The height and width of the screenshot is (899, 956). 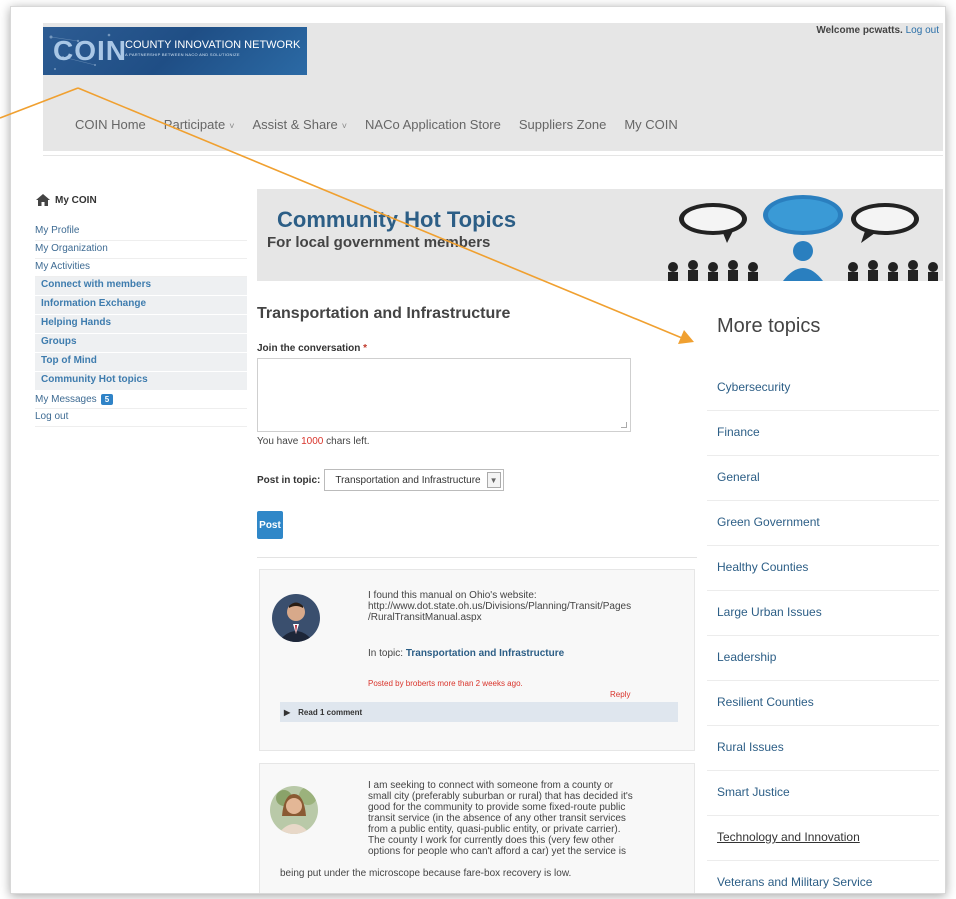 I want to click on messages-count-badge: 5, so click(x=107, y=399).